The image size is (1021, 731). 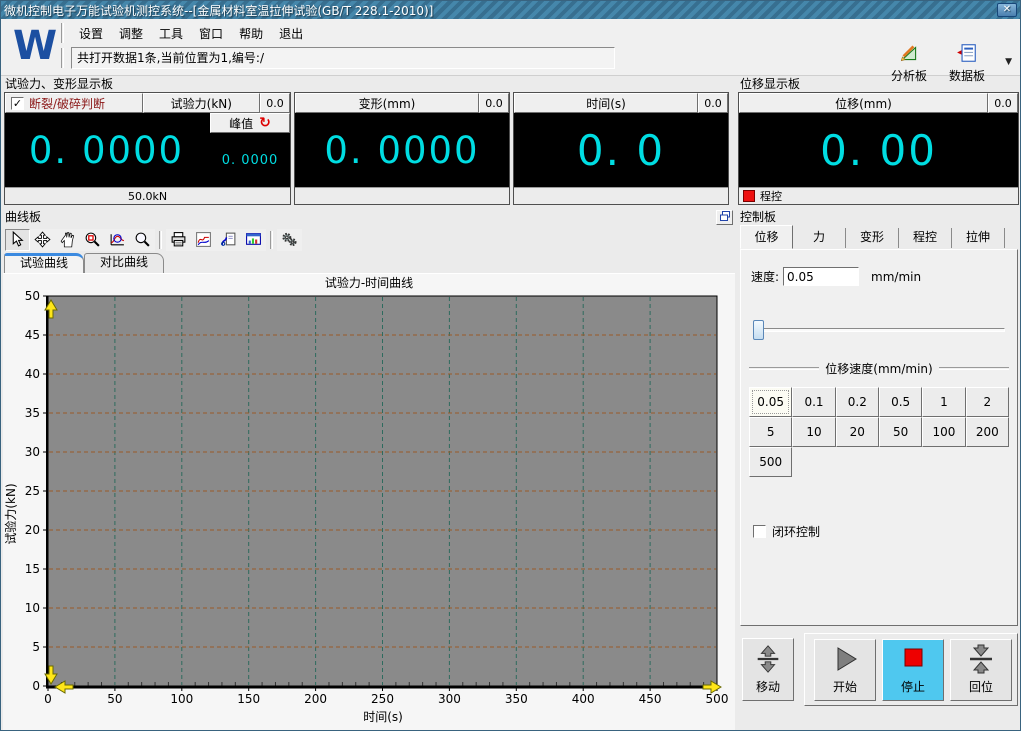 What do you see at coordinates (178, 239) in the screenshot?
I see `print-icon` at bounding box center [178, 239].